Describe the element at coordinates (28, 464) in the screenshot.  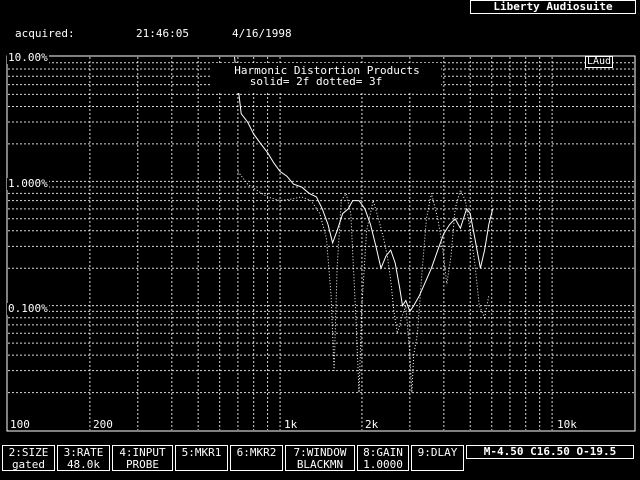
I see `fkey-value: gated` at that location.